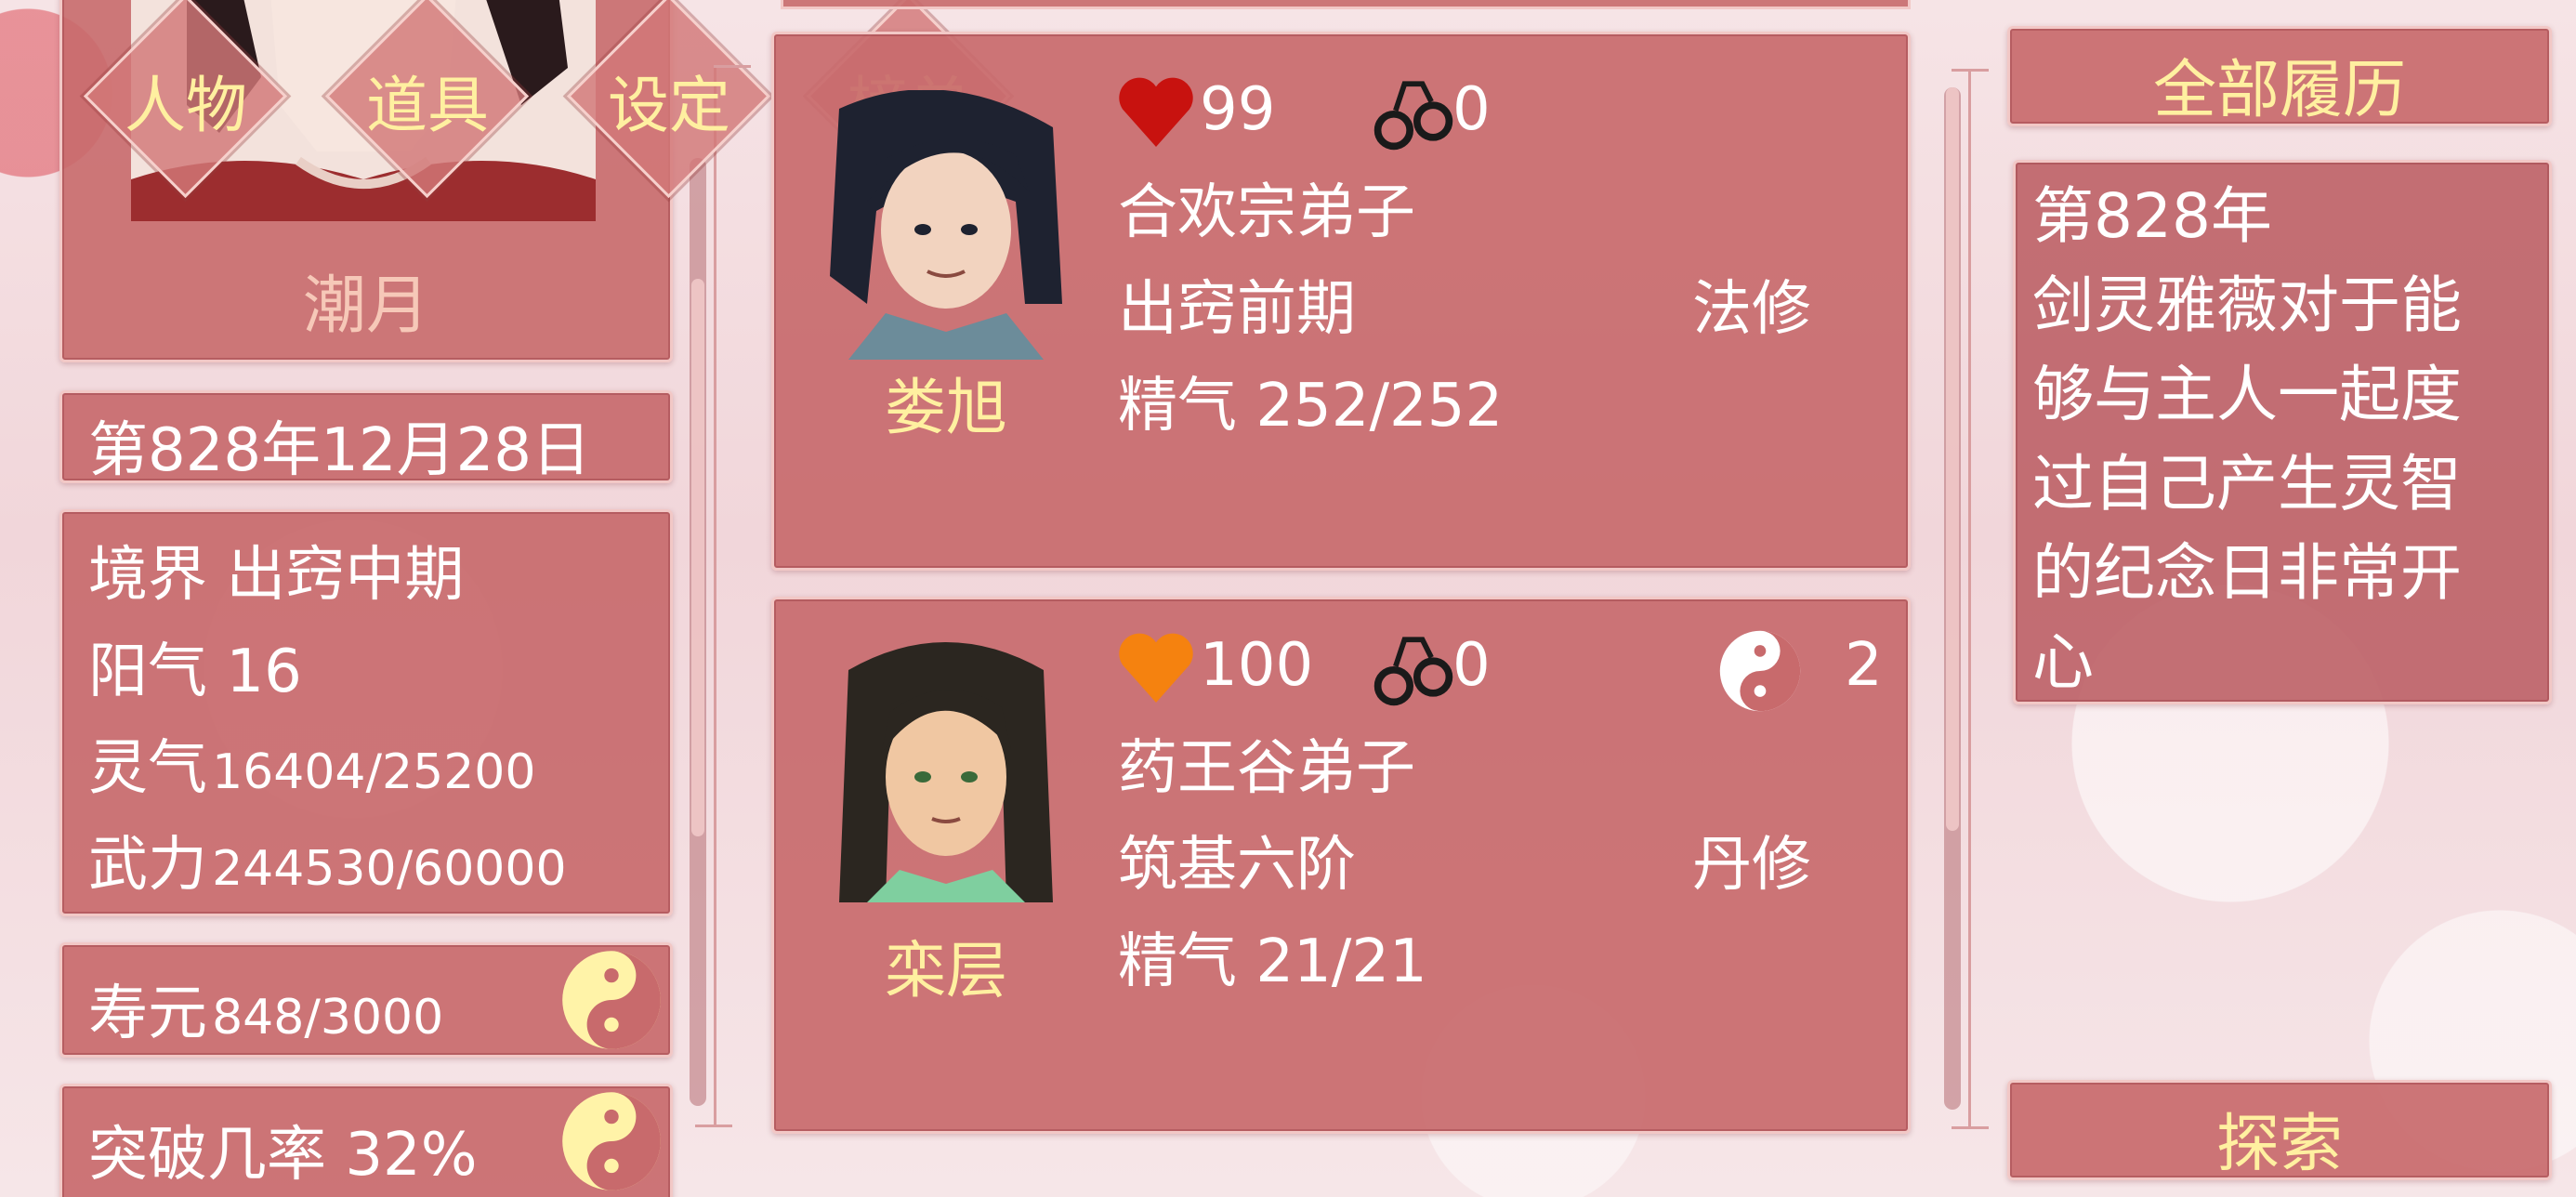 The image size is (2576, 1197). Describe the element at coordinates (1969, 598) in the screenshot. I see `right-scroll-rail` at that location.